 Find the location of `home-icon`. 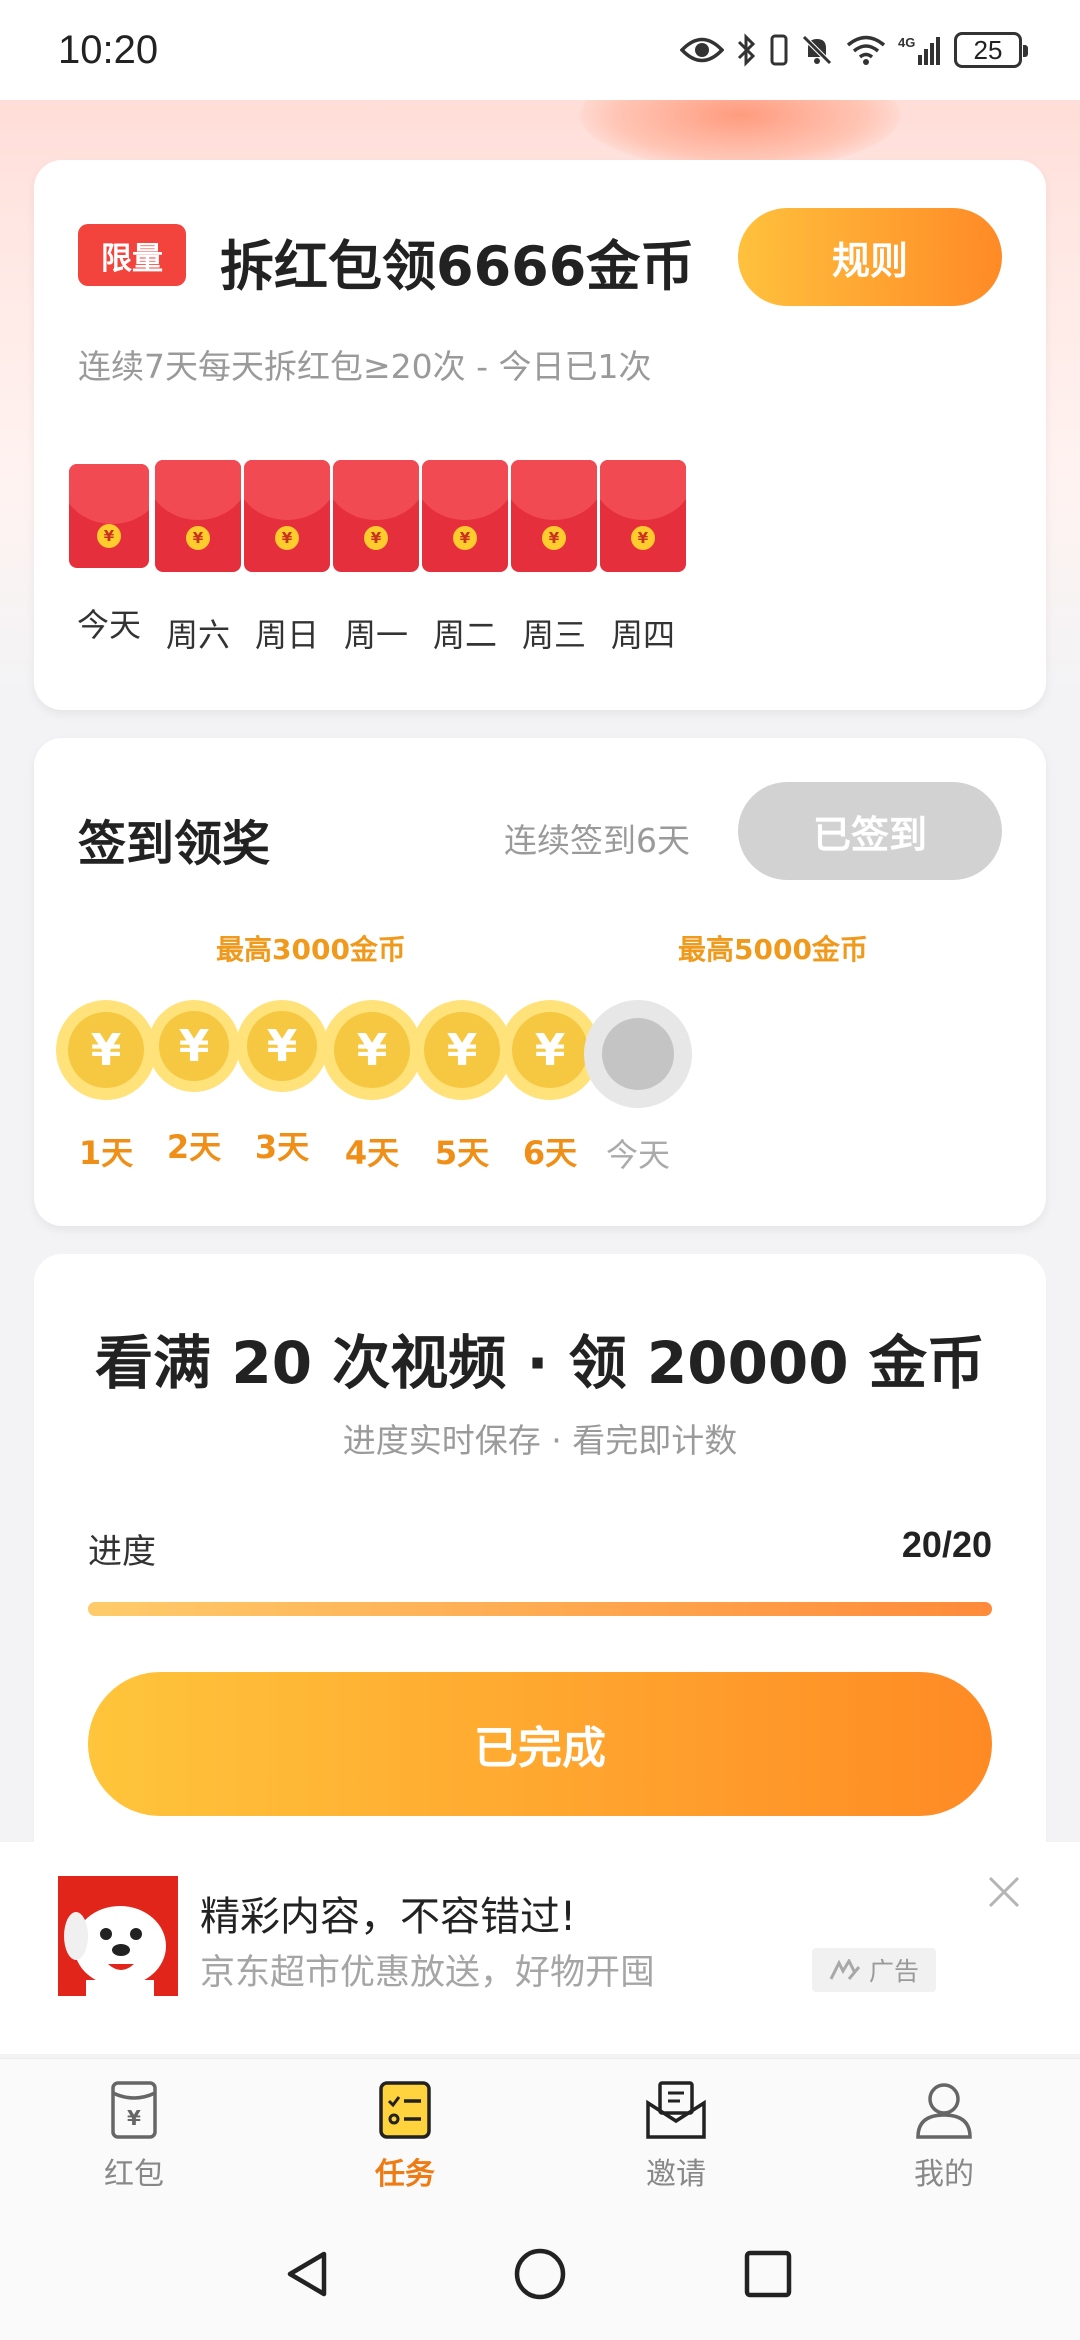

home-icon is located at coordinates (540, 2274).